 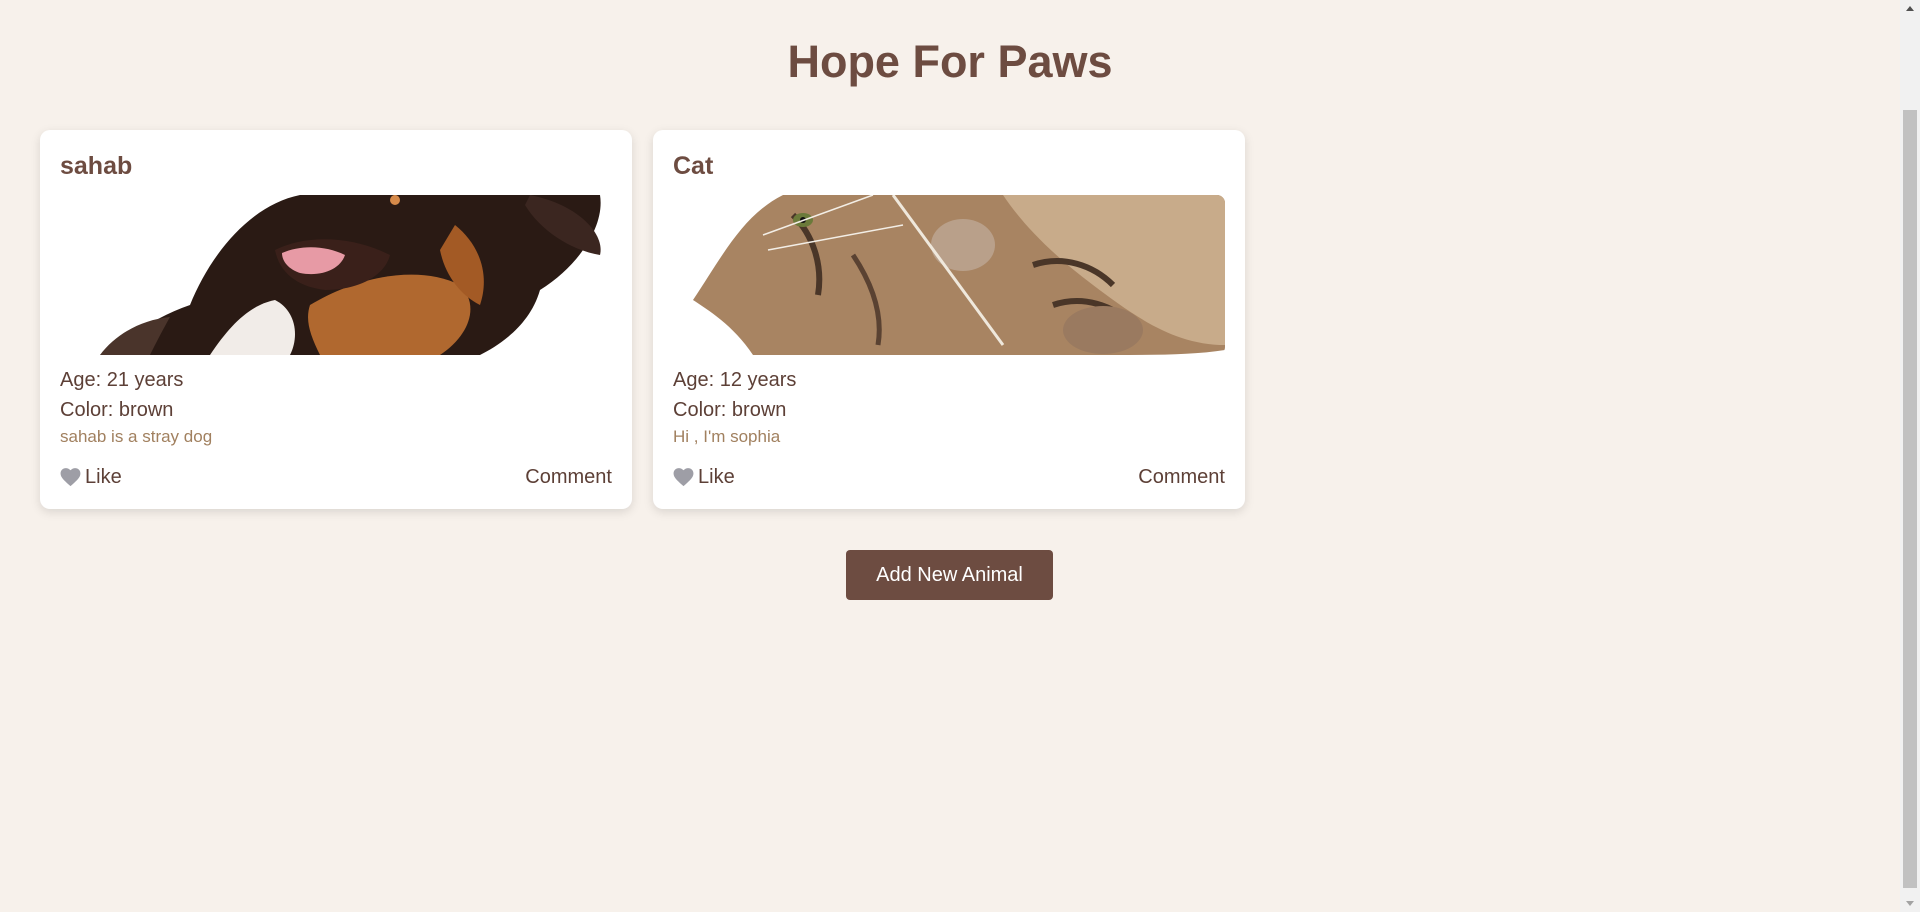 What do you see at coordinates (1910, 499) in the screenshot?
I see `scrollbar-thumb` at bounding box center [1910, 499].